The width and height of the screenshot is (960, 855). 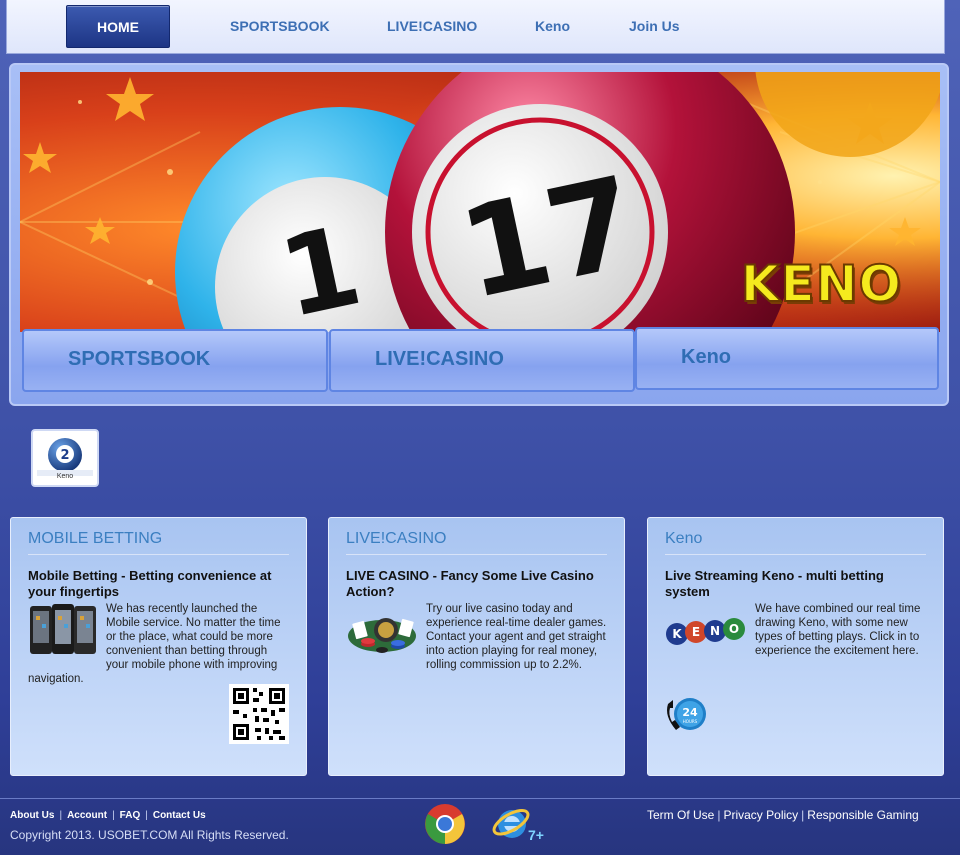 What do you see at coordinates (512, 824) in the screenshot?
I see `internet-explorer-icon` at bounding box center [512, 824].